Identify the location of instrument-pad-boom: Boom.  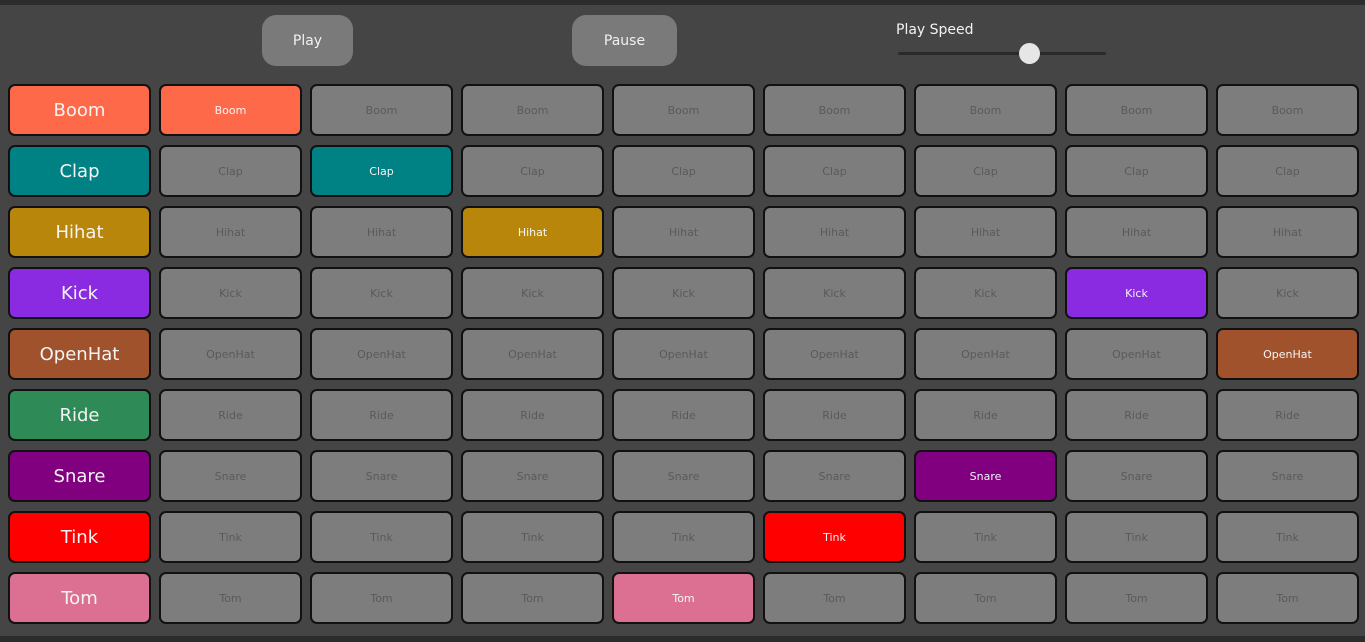
(79, 110).